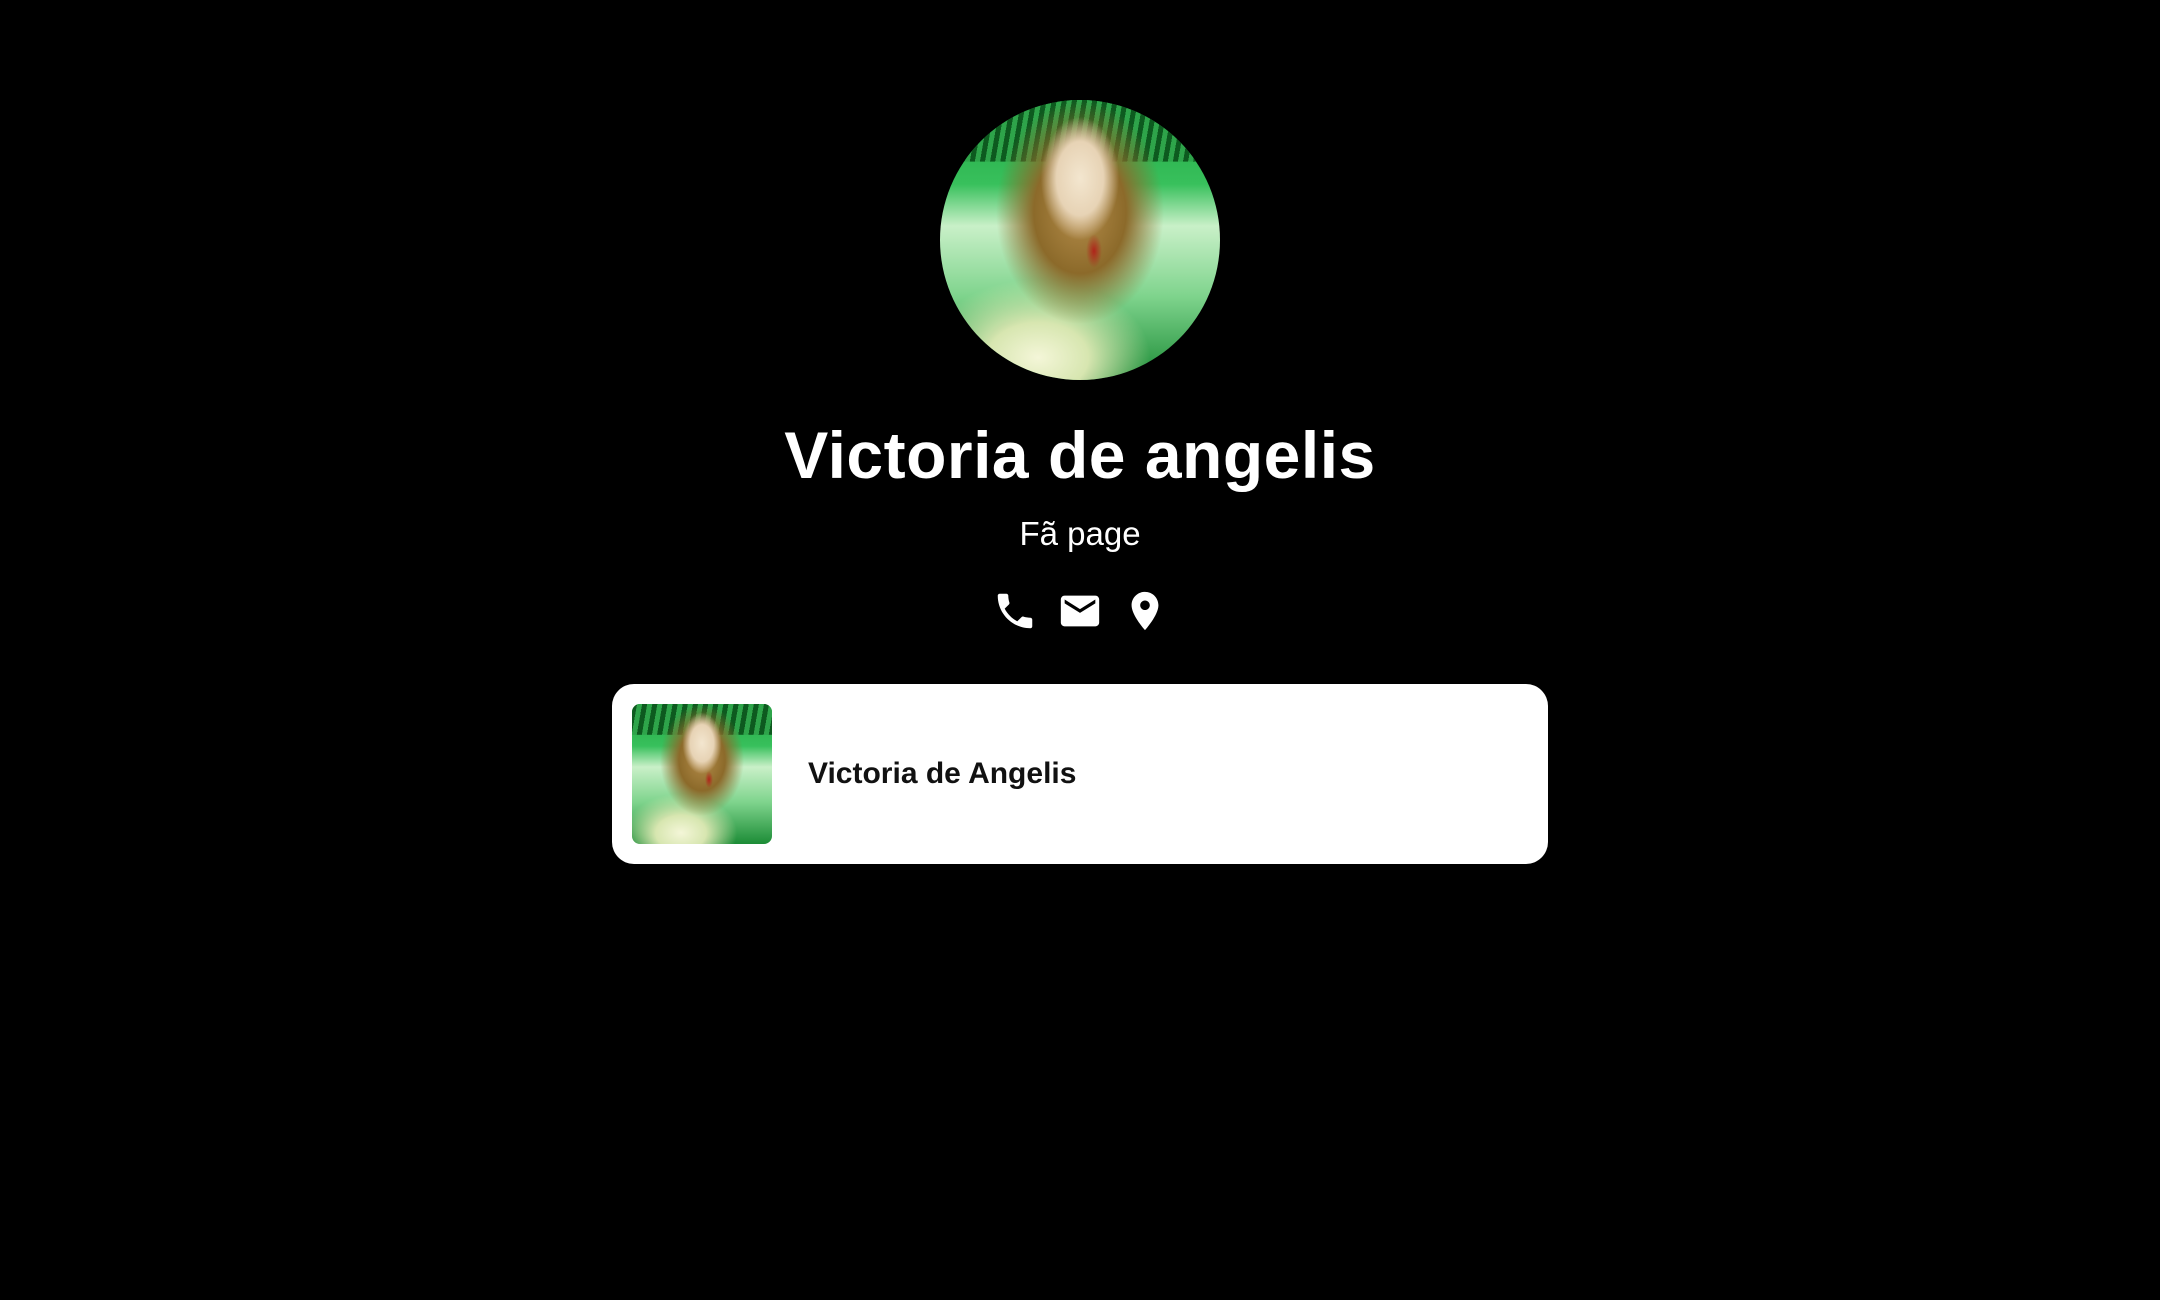 The image size is (2160, 1300). Describe the element at coordinates (1080, 455) in the screenshot. I see `profile-name: Victoria de angelis` at that location.